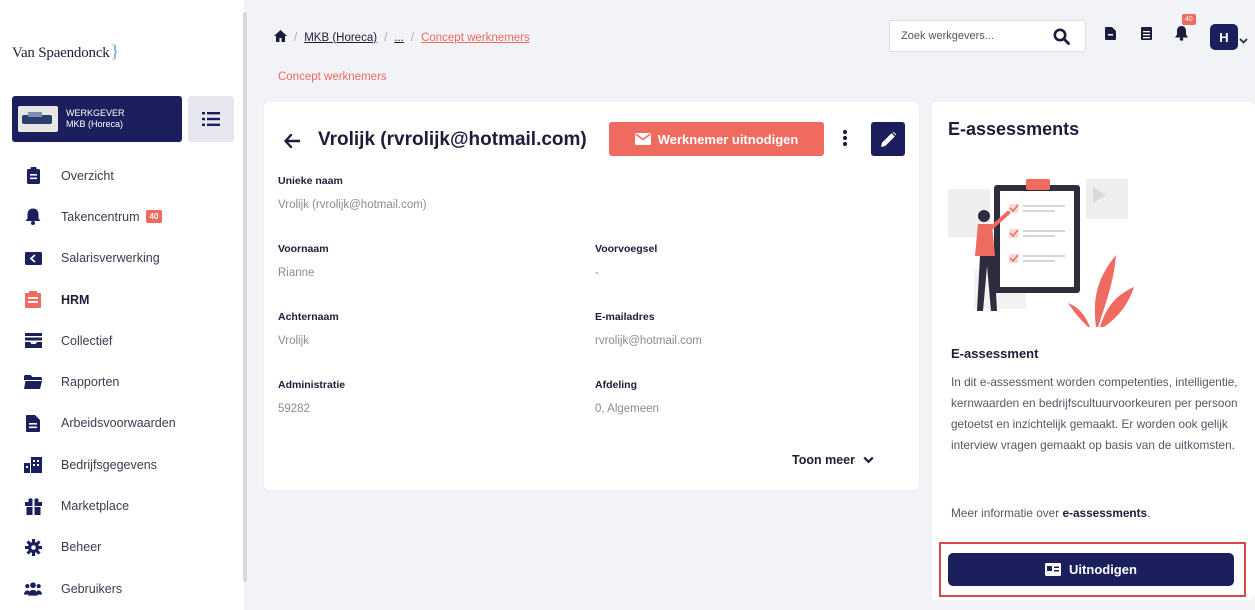 Image resolution: width=1255 pixels, height=610 pixels. I want to click on search-icon, so click(1061, 39).